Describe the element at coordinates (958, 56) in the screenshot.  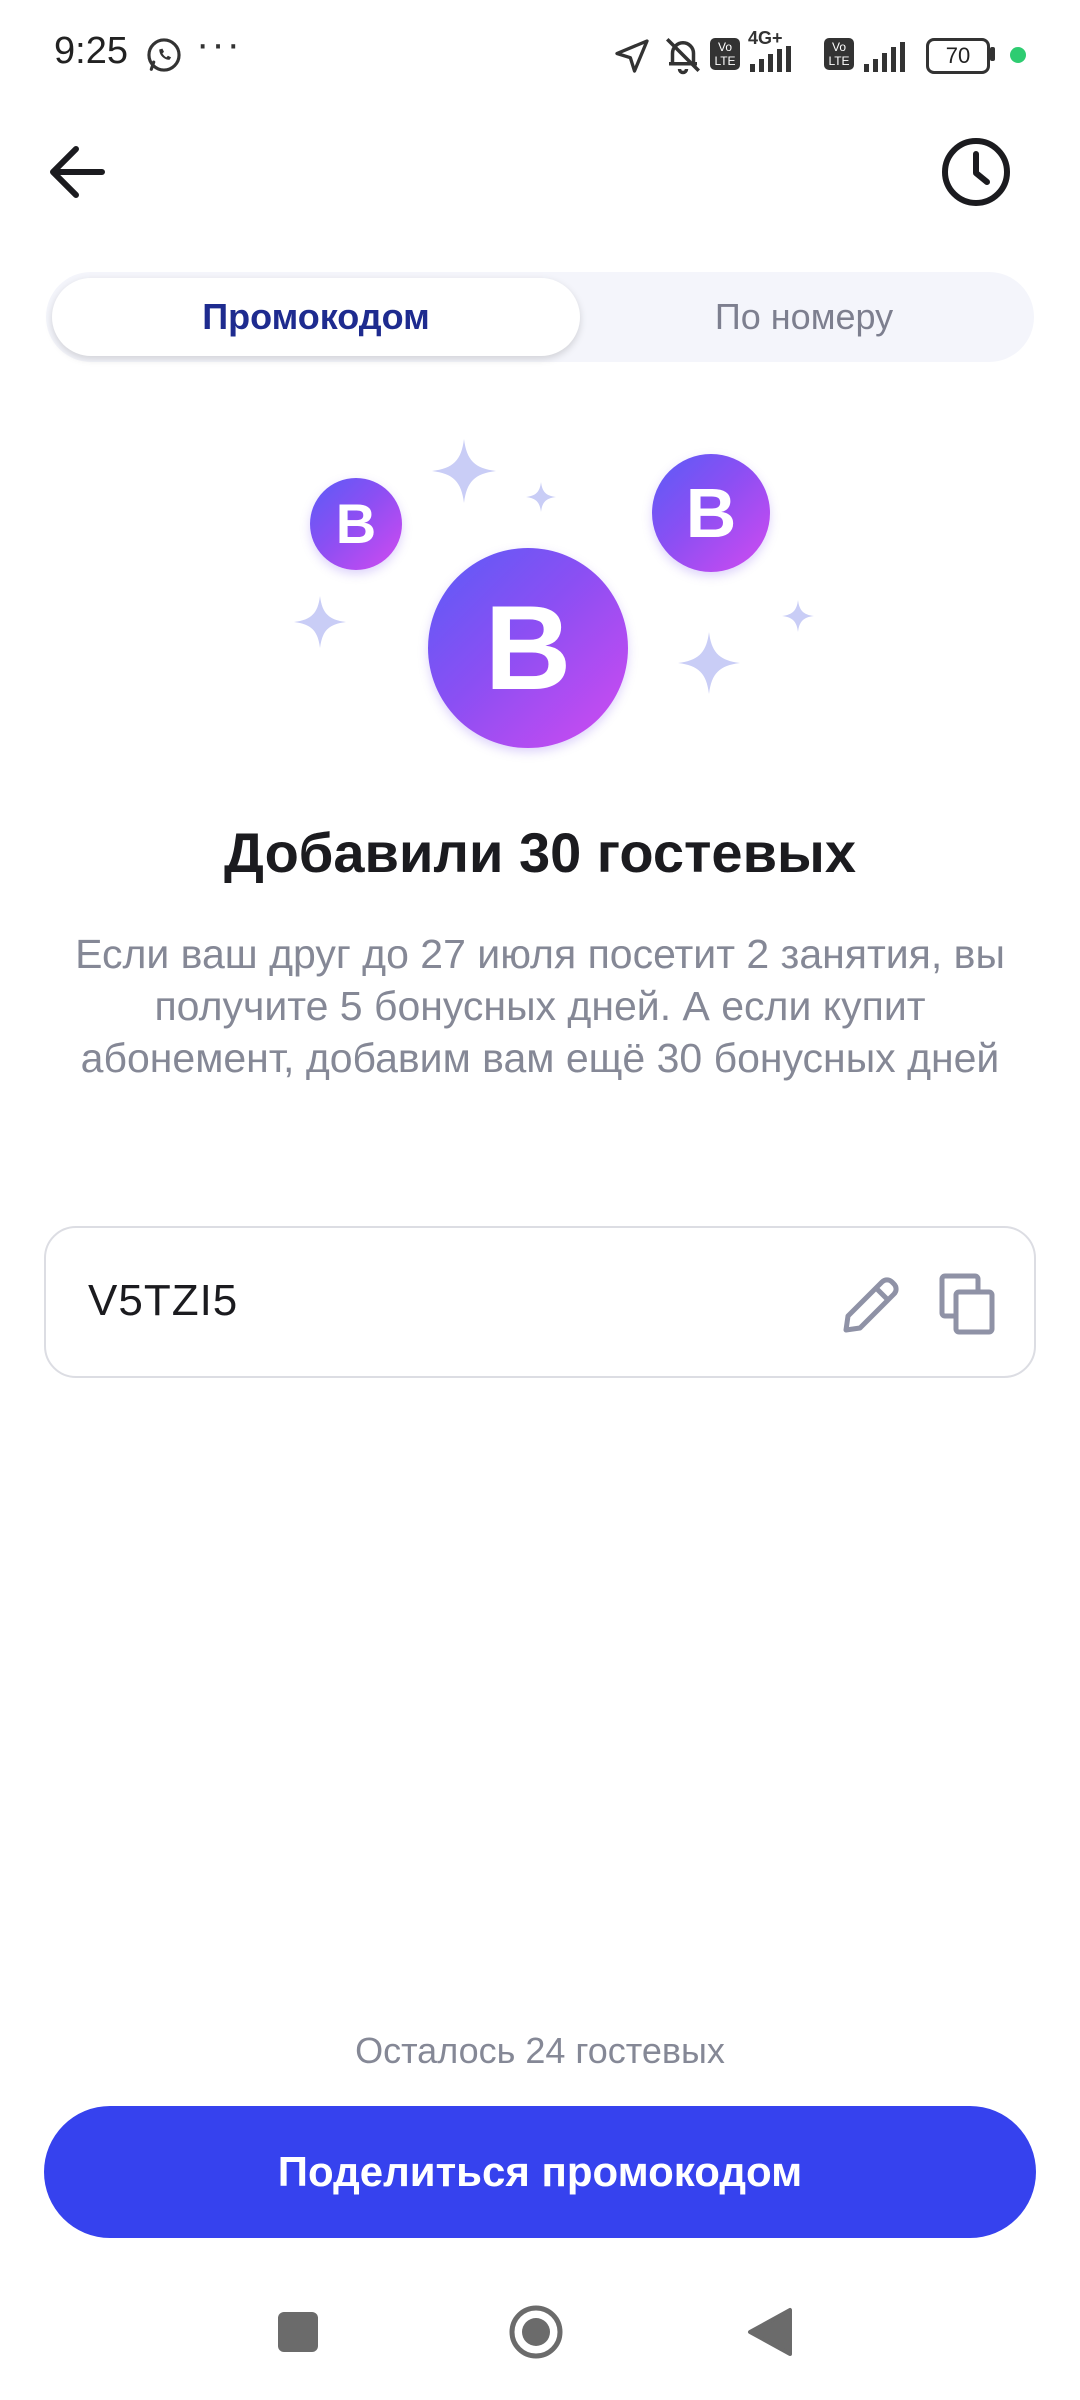
I see `battery-icon: 70` at that location.